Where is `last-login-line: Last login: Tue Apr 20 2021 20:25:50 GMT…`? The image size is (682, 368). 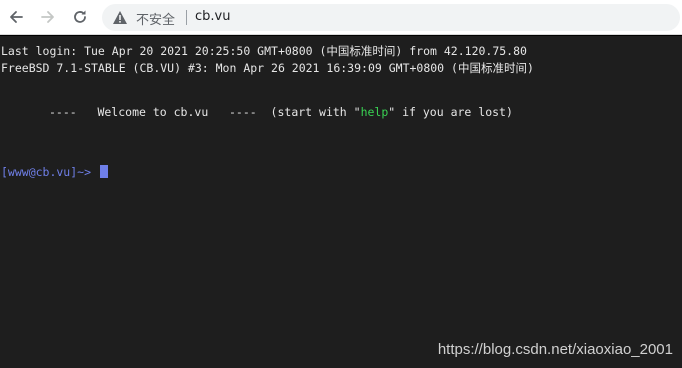
last-login-line: Last login: Tue Apr 20 2021 20:25:50 GMT… is located at coordinates (264, 51).